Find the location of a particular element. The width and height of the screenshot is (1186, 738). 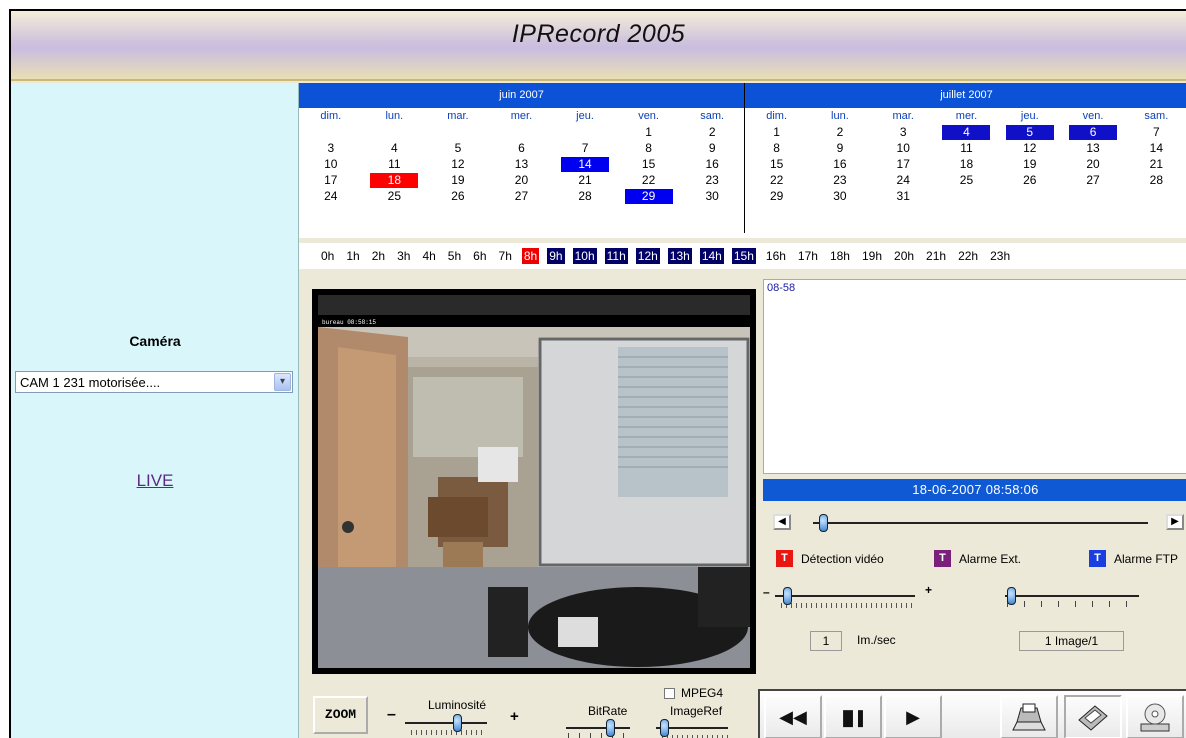

mpeg4-checkbox-box is located at coordinates (669, 693).